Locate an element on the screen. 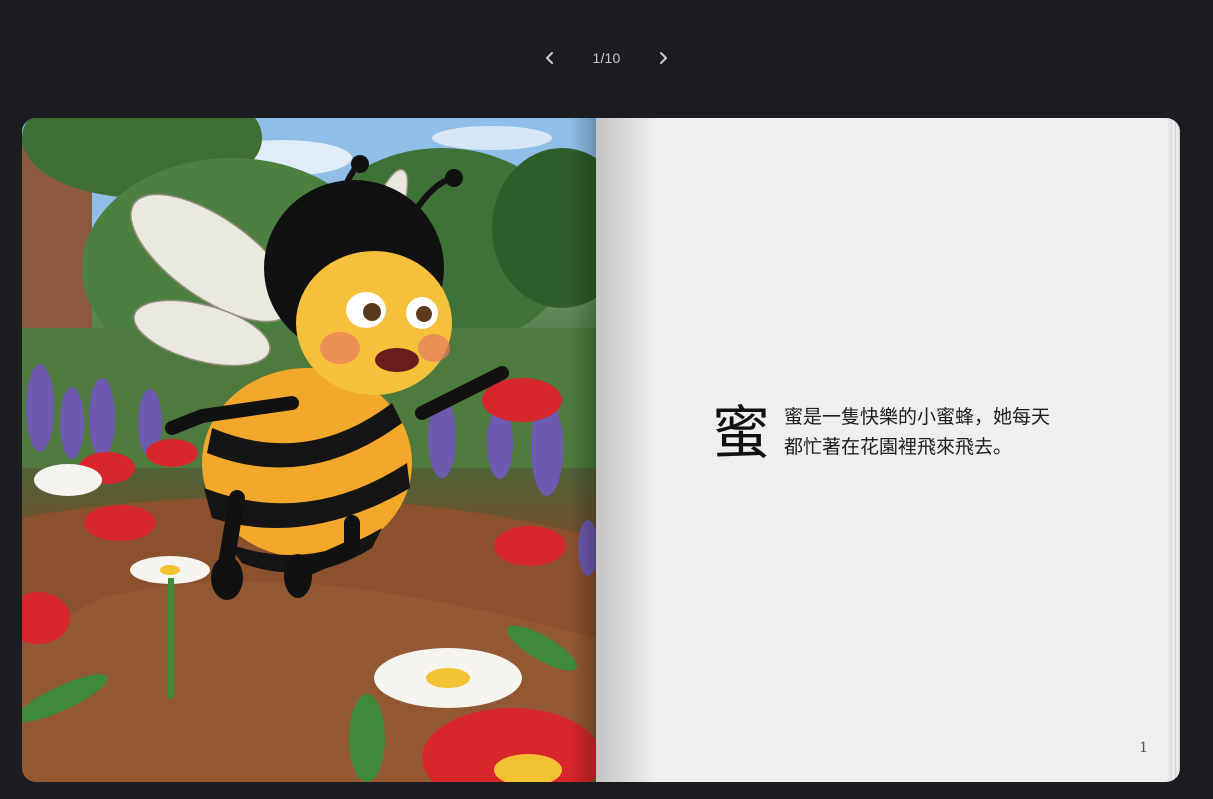  page-number: 1 is located at coordinates (1143, 748).